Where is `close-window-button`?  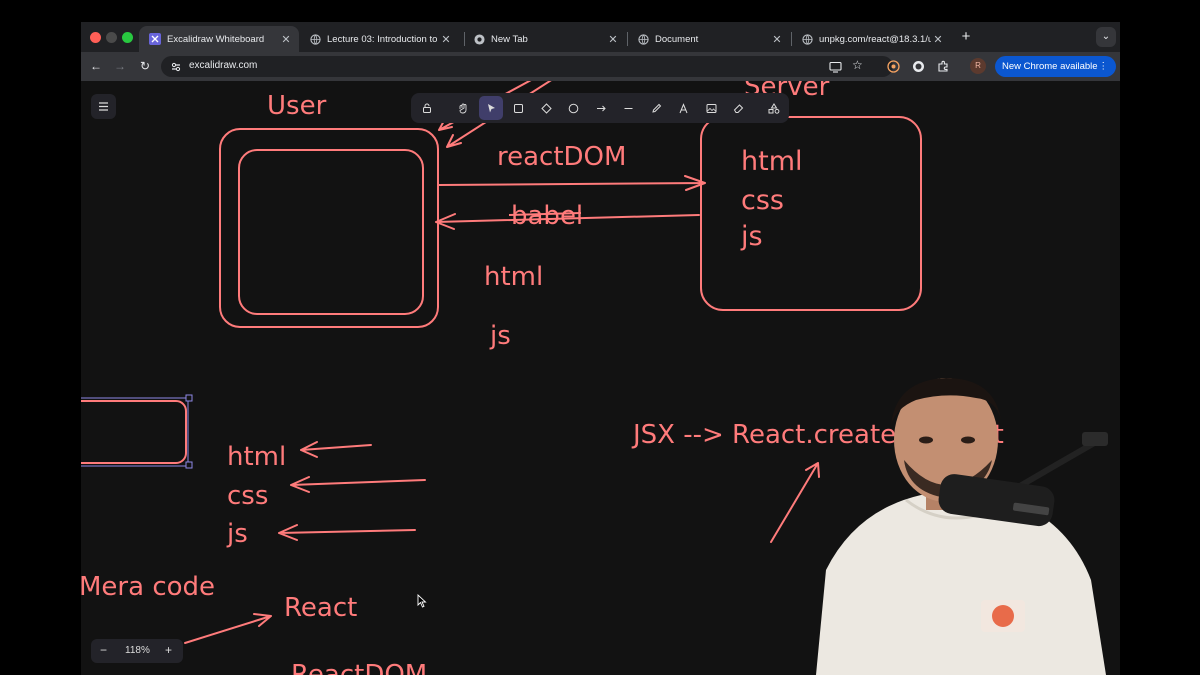
close-window-button is located at coordinates (95, 37).